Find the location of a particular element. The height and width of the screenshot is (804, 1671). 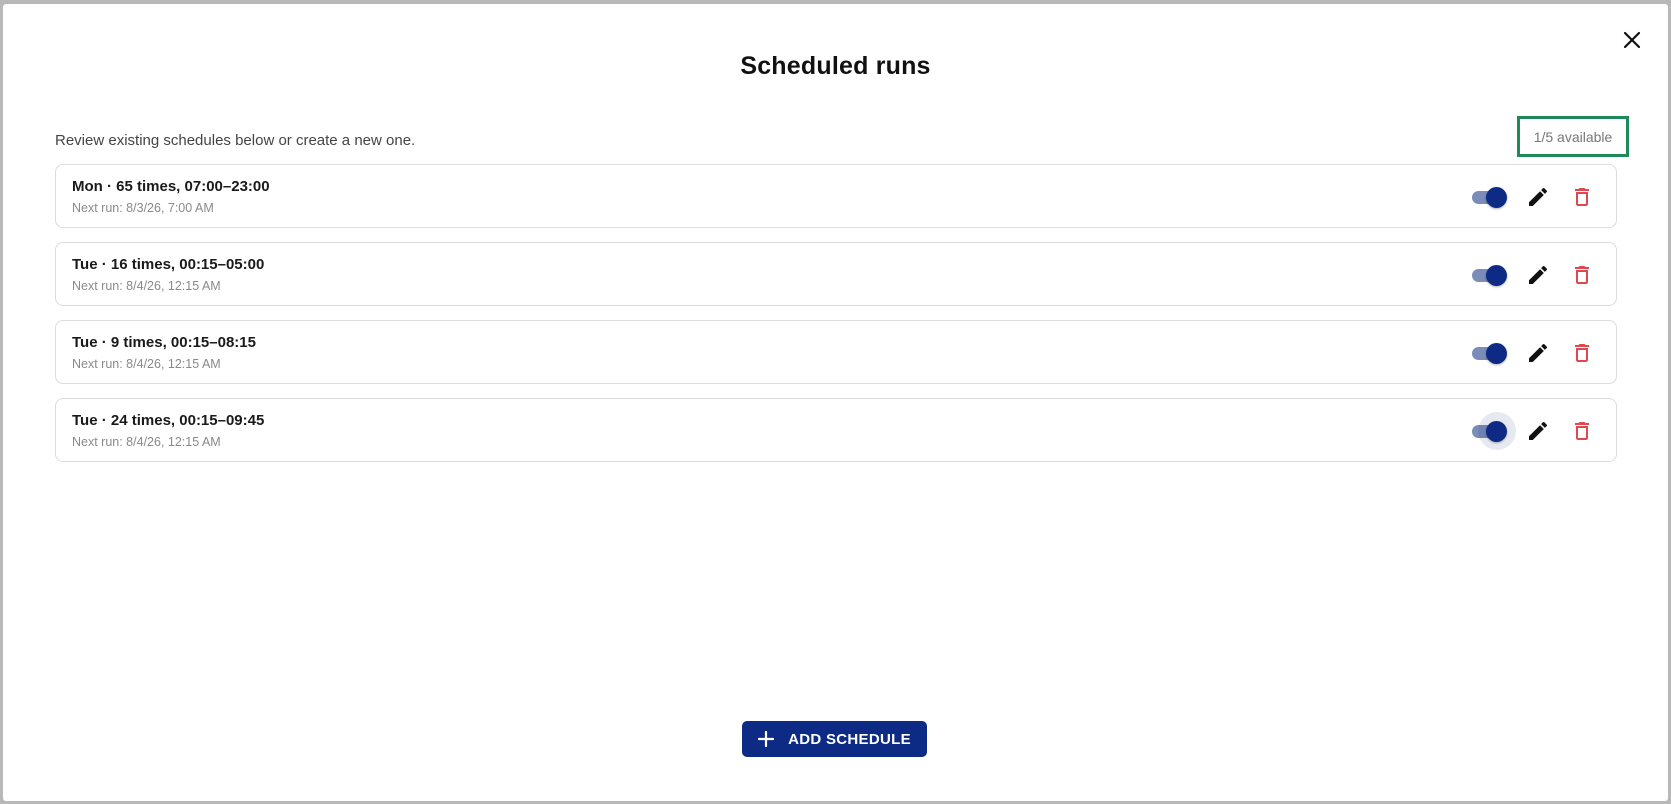

close-icon is located at coordinates (1632, 40).